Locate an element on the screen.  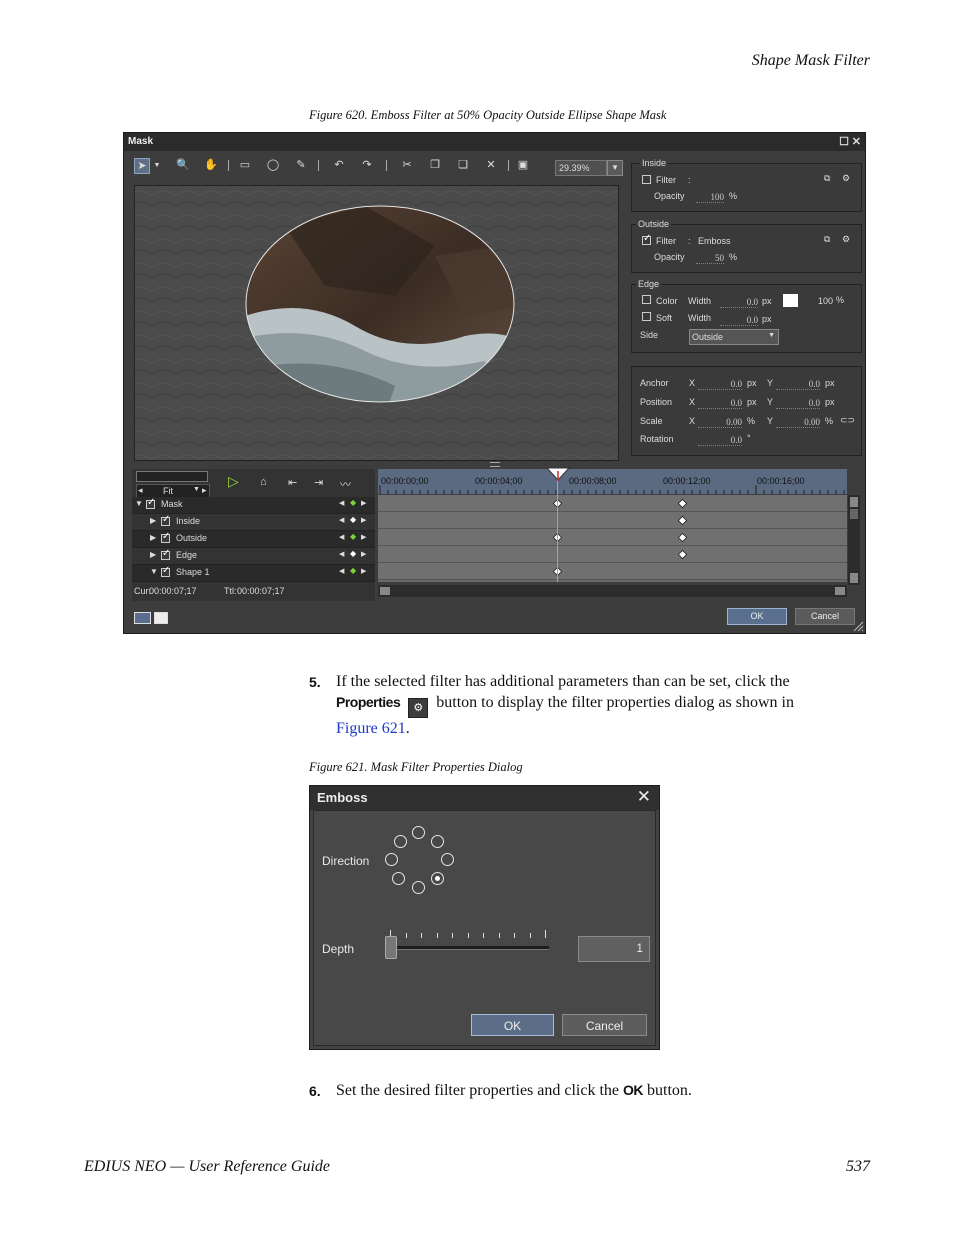
track-list-item: ▼ Shape 1 ◀ ◆ ▶ is located at coordinates (253, 573).